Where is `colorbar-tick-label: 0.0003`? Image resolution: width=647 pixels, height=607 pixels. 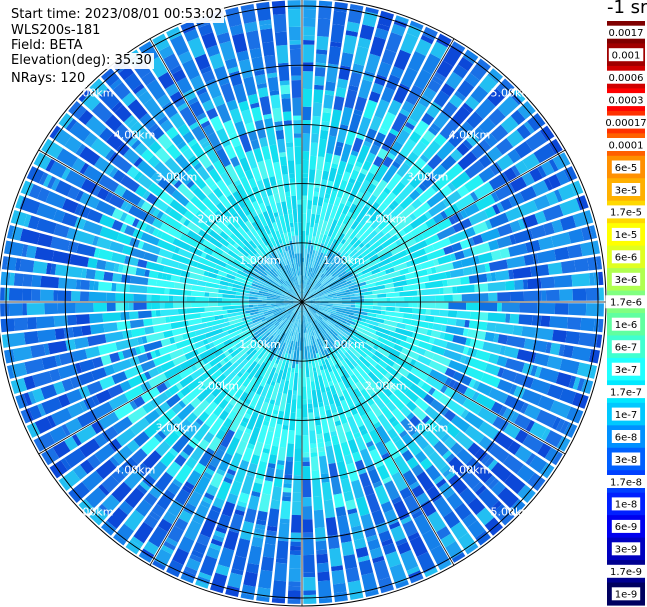
colorbar-tick-label: 0.0003 is located at coordinates (626, 100).